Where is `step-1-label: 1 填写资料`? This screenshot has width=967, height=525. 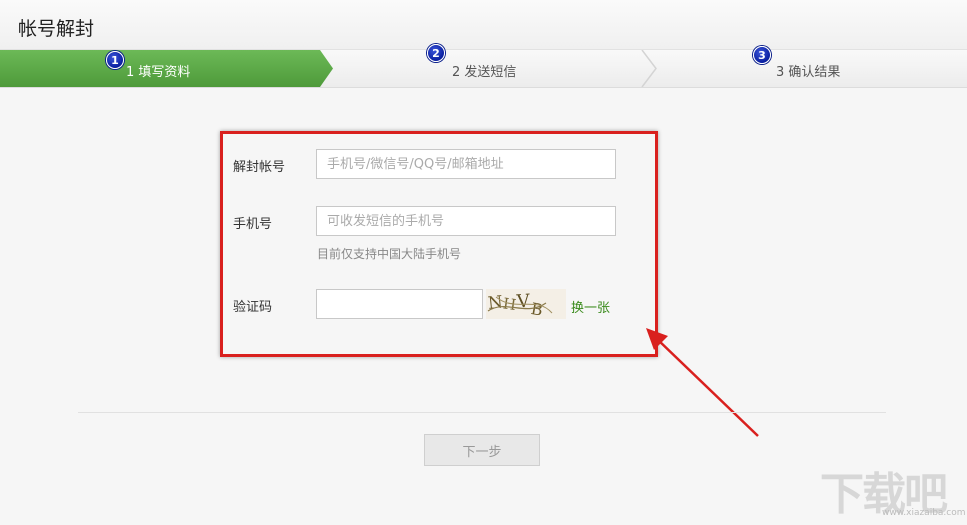 step-1-label: 1 填写资料 is located at coordinates (158, 72).